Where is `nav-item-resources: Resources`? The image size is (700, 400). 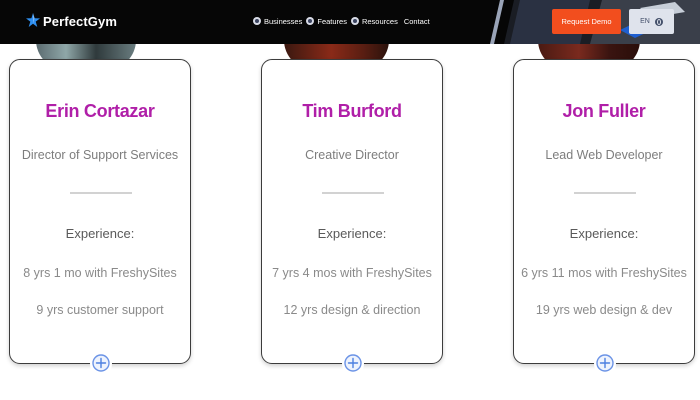 nav-item-resources: Resources is located at coordinates (374, 21).